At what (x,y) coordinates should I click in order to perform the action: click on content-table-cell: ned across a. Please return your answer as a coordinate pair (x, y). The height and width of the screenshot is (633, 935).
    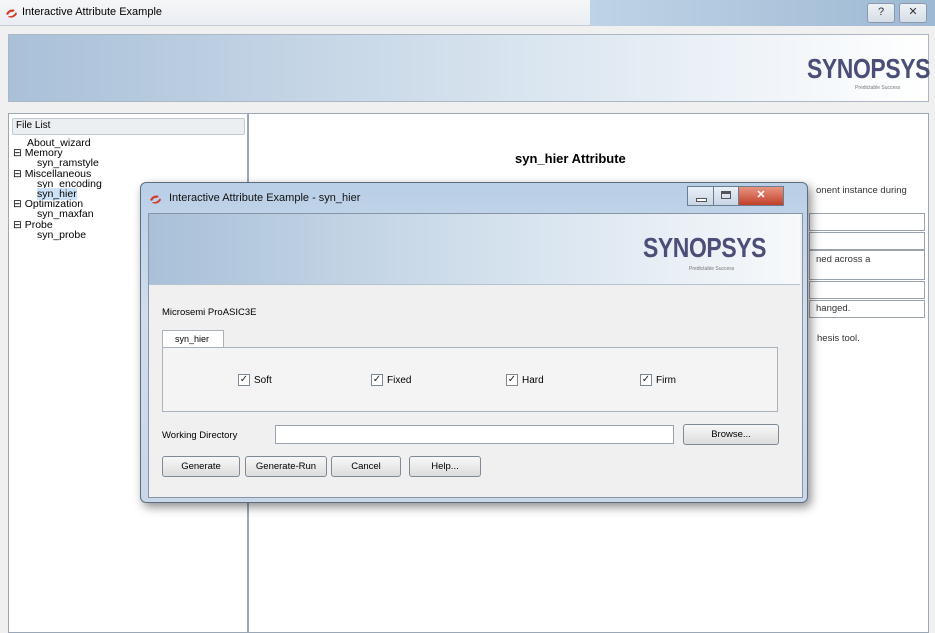
    Looking at the image, I should click on (867, 265).